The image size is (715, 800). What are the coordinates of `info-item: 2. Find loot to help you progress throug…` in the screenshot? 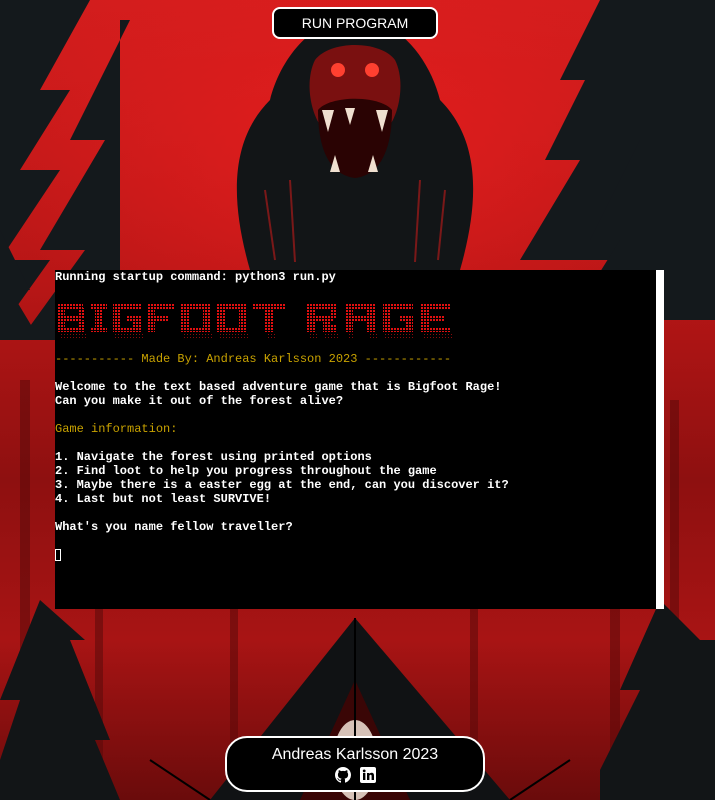 It's located at (246, 471).